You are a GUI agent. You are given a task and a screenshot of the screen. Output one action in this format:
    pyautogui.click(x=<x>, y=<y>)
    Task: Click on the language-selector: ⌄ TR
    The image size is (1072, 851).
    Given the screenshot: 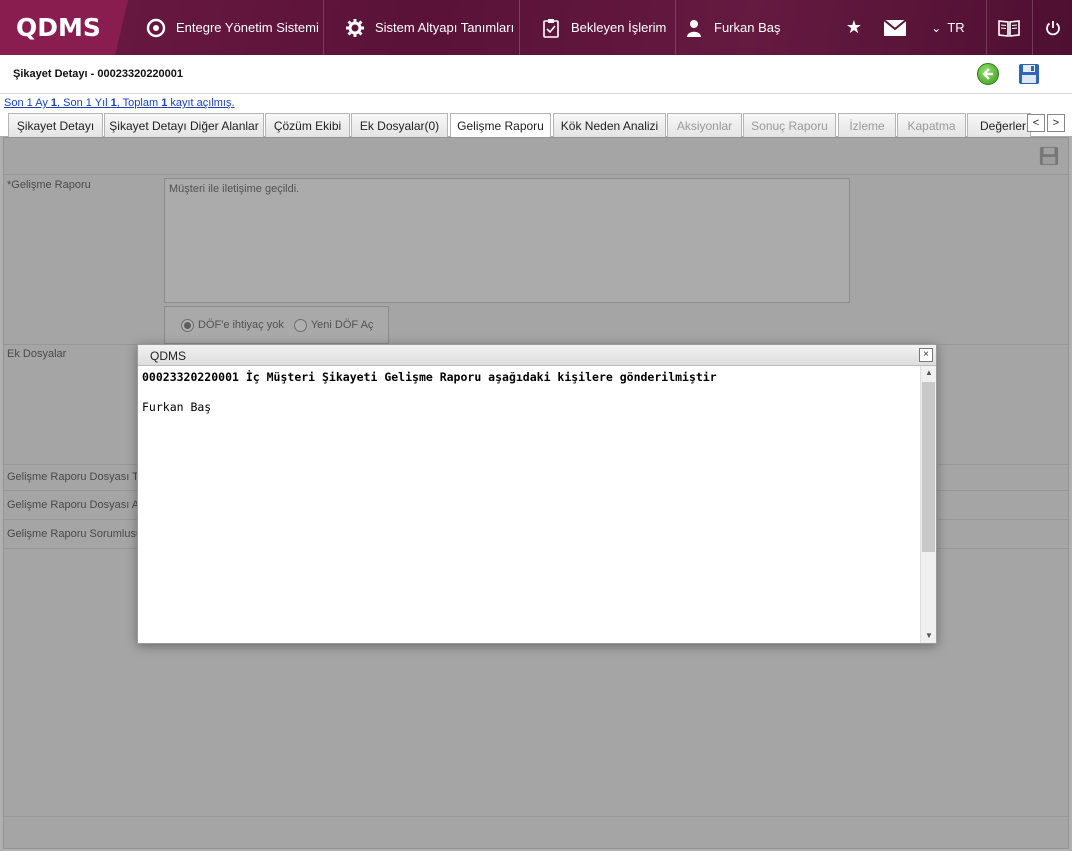 What is the action you would take?
    pyautogui.click(x=948, y=27)
    